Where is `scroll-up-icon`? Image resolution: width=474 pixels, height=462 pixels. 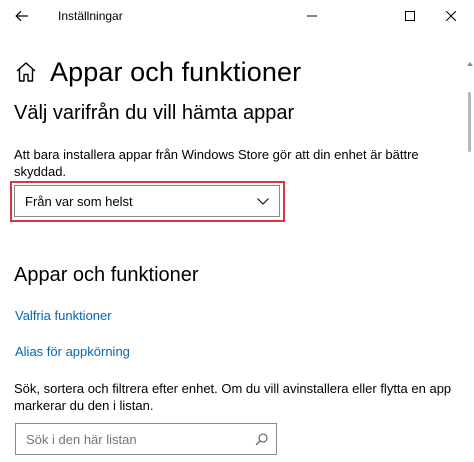 scroll-up-icon is located at coordinates (470, 64).